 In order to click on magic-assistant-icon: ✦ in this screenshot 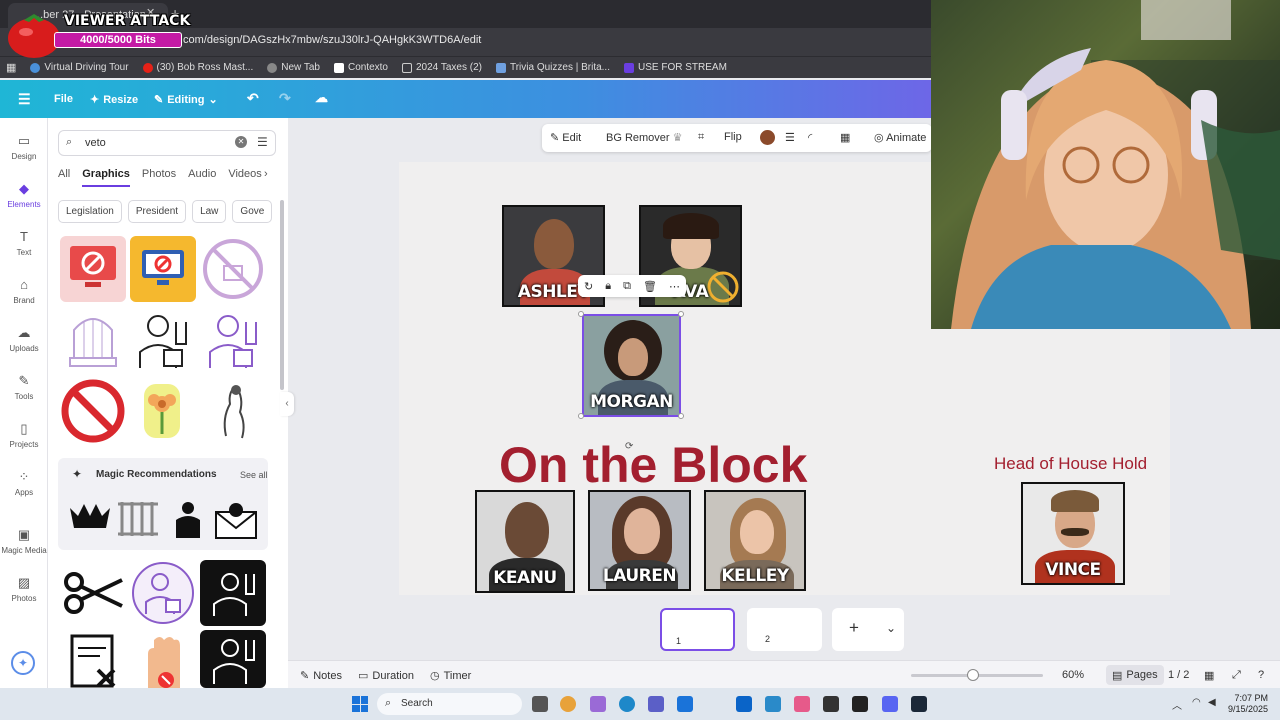, I will do `click(23, 663)`.